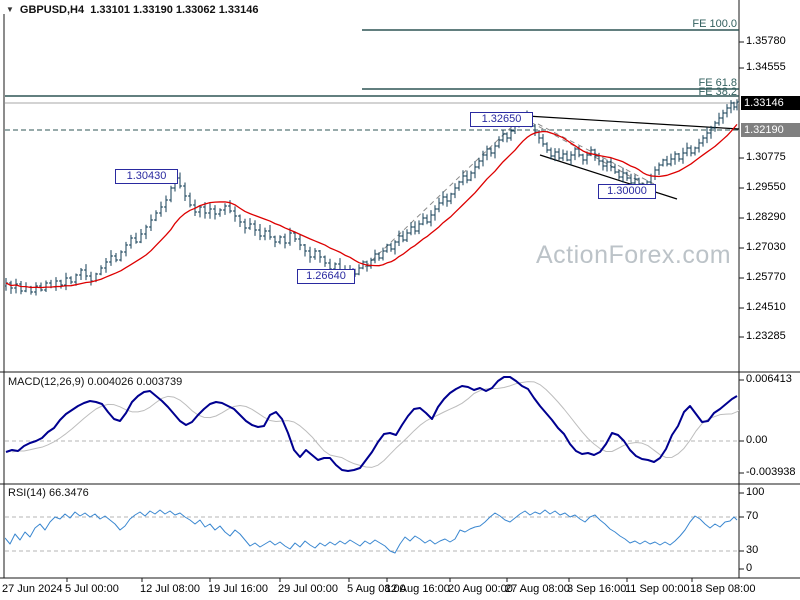 This screenshot has width=800, height=600. What do you see at coordinates (766, 277) in the screenshot?
I see `price-tick-label: 1.25770` at bounding box center [766, 277].